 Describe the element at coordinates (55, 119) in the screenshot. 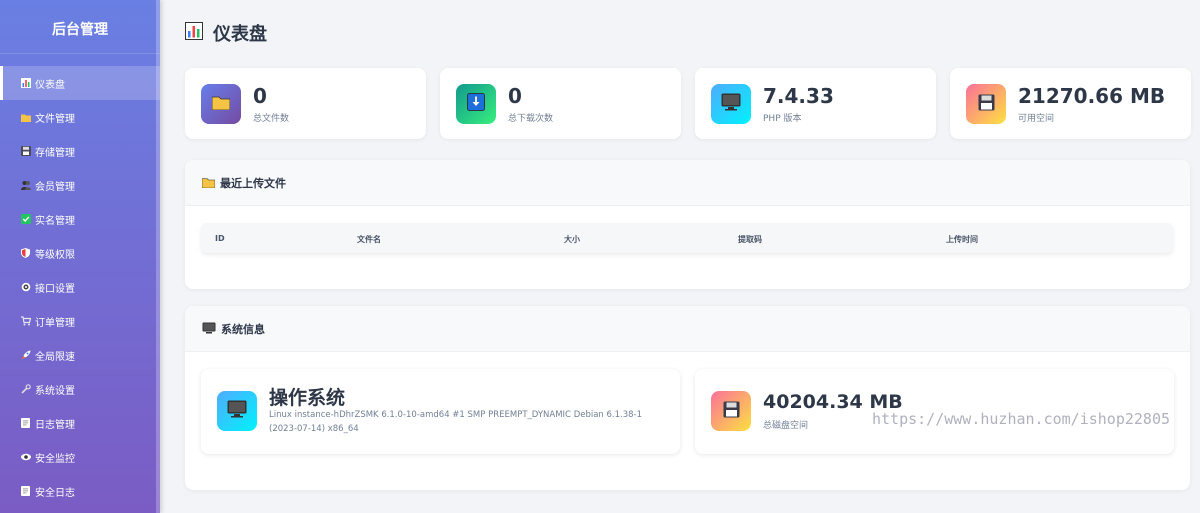

I see `sidebar-item-label: 文件管理` at that location.